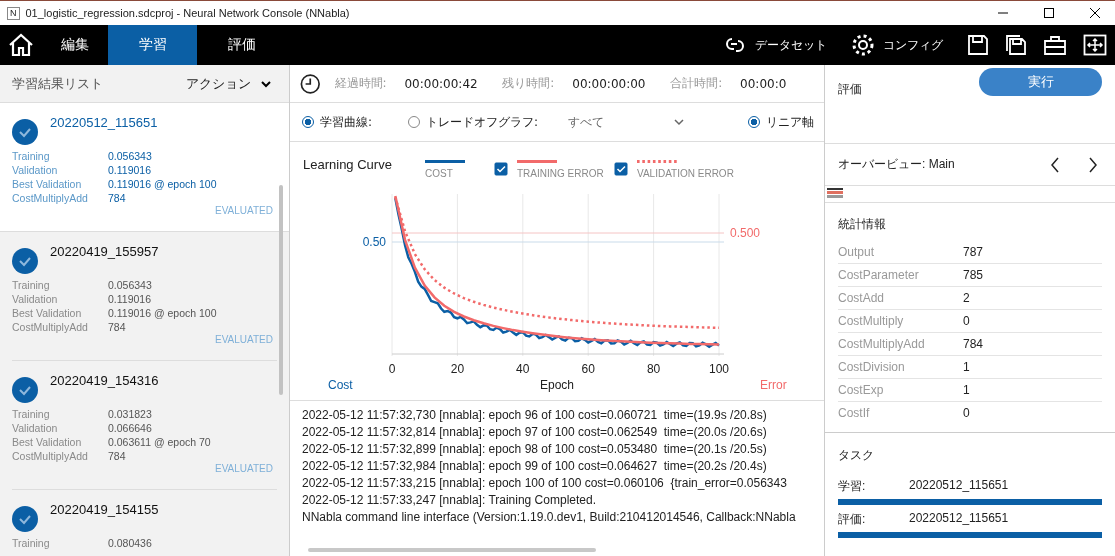  What do you see at coordinates (35, 299) in the screenshot?
I see `metric-label: Validation` at bounding box center [35, 299].